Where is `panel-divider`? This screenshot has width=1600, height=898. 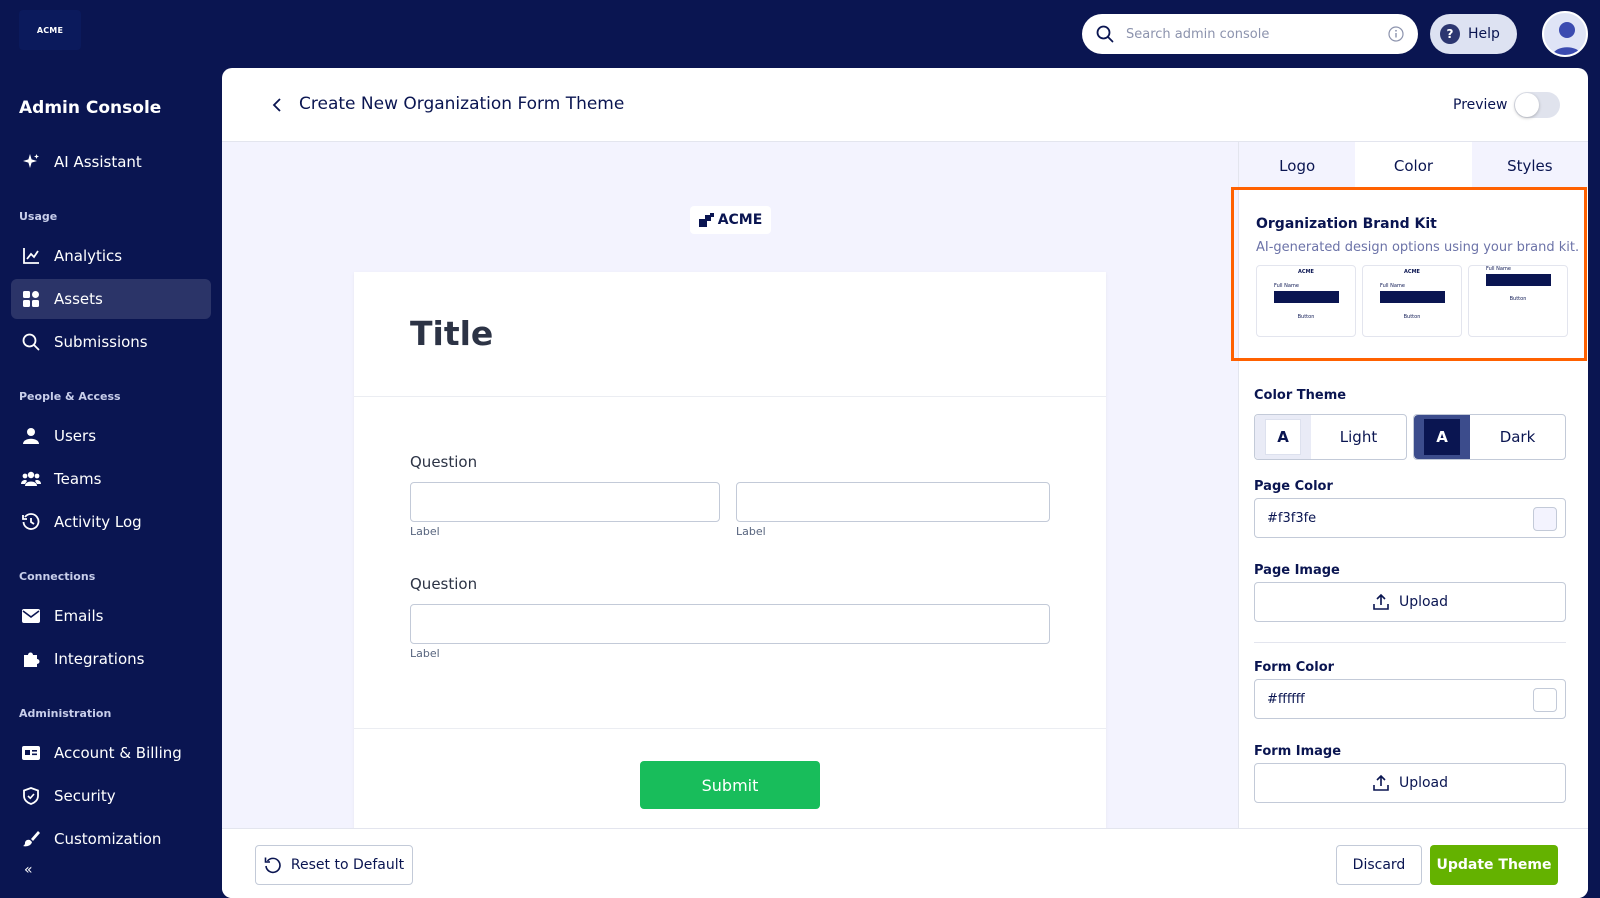 panel-divider is located at coordinates (1410, 642).